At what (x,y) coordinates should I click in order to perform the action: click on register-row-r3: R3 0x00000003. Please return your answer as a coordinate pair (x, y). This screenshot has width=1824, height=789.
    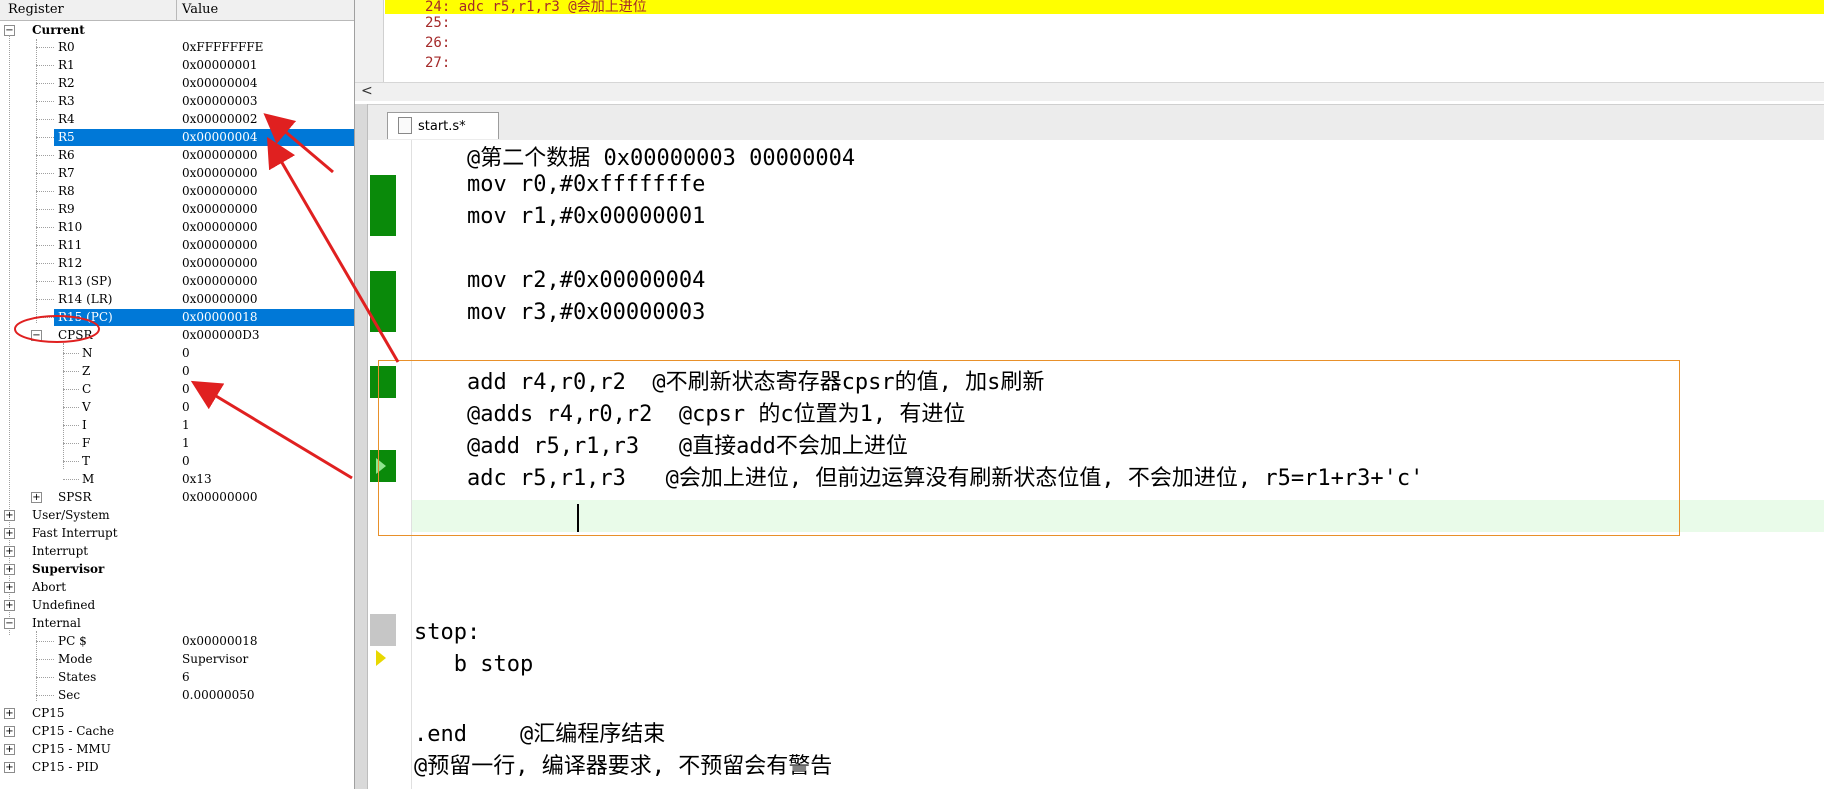
    Looking at the image, I should click on (177, 101).